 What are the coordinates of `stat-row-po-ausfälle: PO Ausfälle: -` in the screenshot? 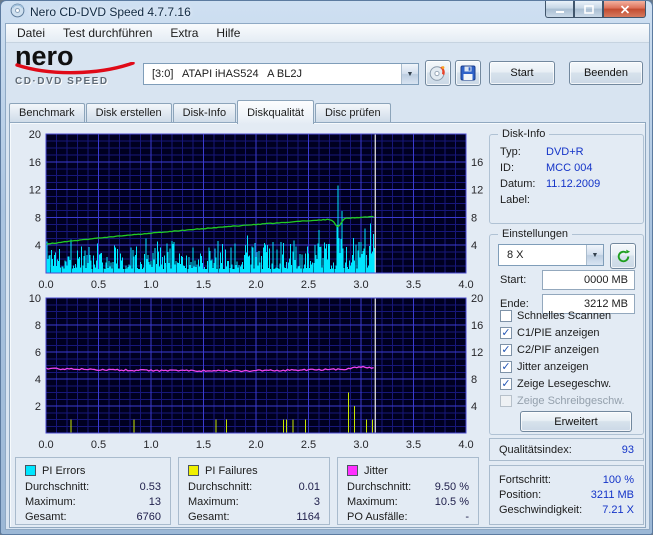 It's located at (408, 516).